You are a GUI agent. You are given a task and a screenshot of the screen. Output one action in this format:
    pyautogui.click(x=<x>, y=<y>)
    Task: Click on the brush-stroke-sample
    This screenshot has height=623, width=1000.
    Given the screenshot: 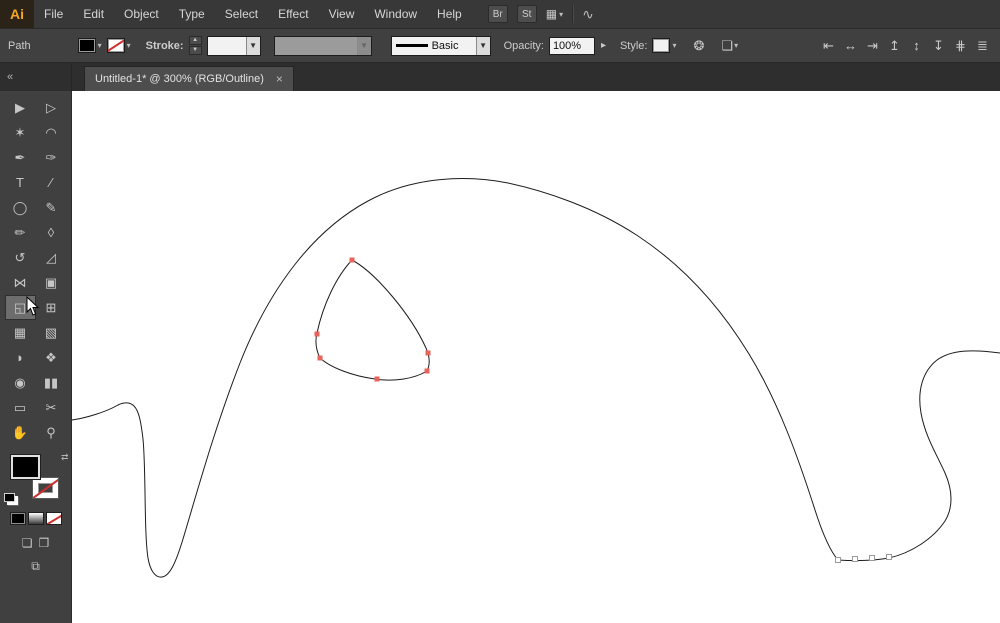 What is the action you would take?
    pyautogui.click(x=411, y=45)
    